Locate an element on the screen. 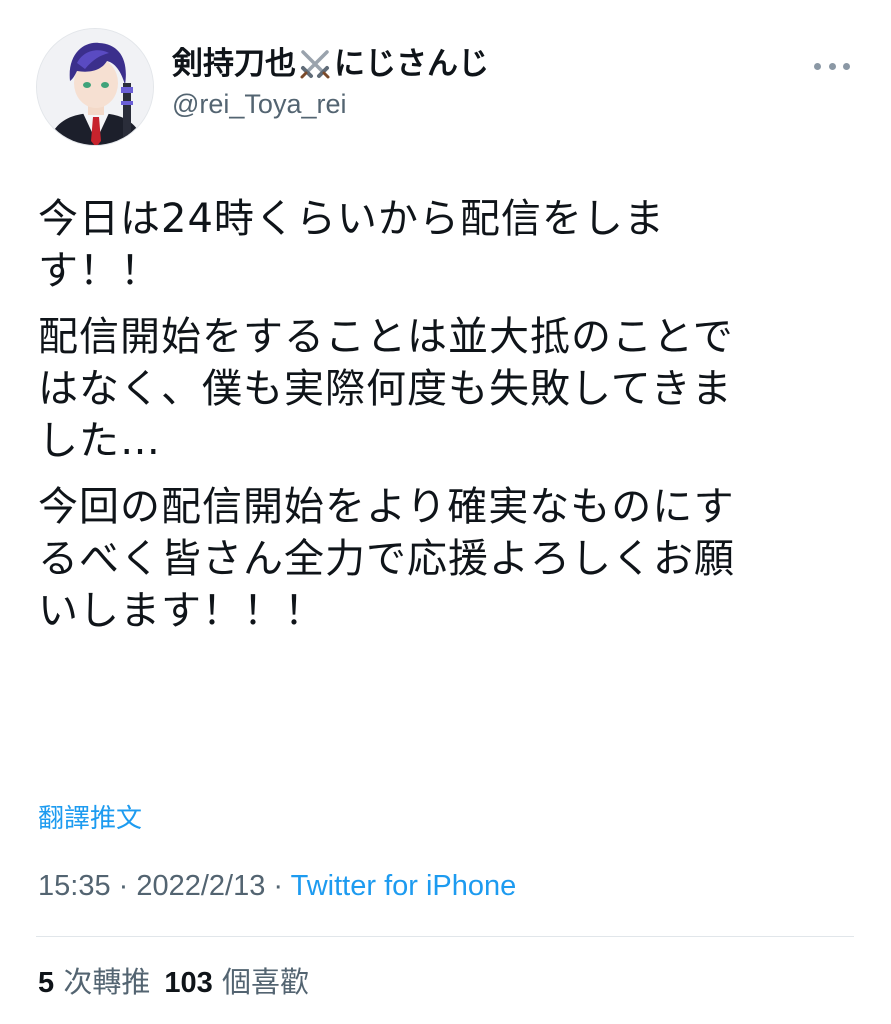 Image resolution: width=891 pixels, height=1024 pixels. tweet-source-link: Twitter for iPhone is located at coordinates (404, 886).